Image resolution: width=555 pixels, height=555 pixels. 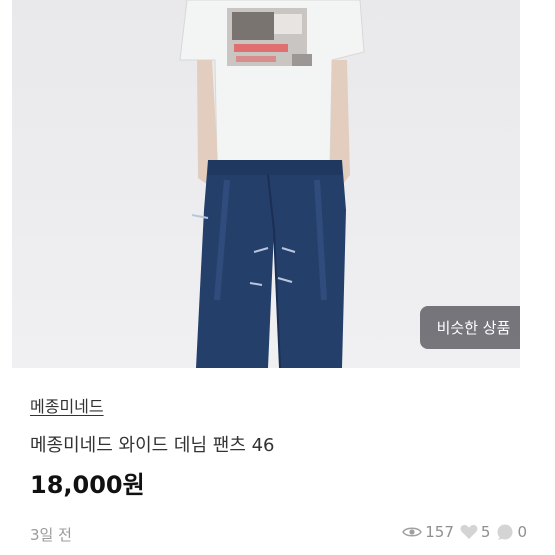 I want to click on likes-stat: 5, so click(x=475, y=532).